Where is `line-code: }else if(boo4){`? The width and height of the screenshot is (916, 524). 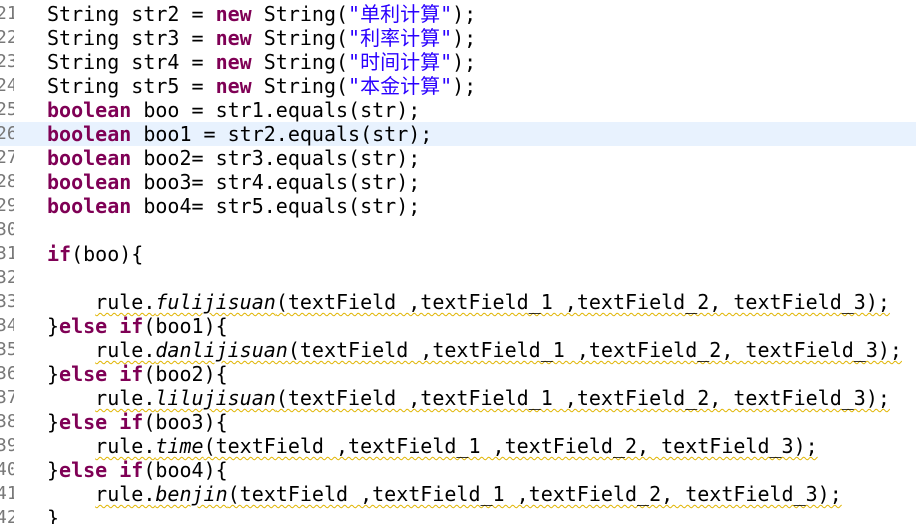 line-code: }else if(boo4){ is located at coordinates (137, 470).